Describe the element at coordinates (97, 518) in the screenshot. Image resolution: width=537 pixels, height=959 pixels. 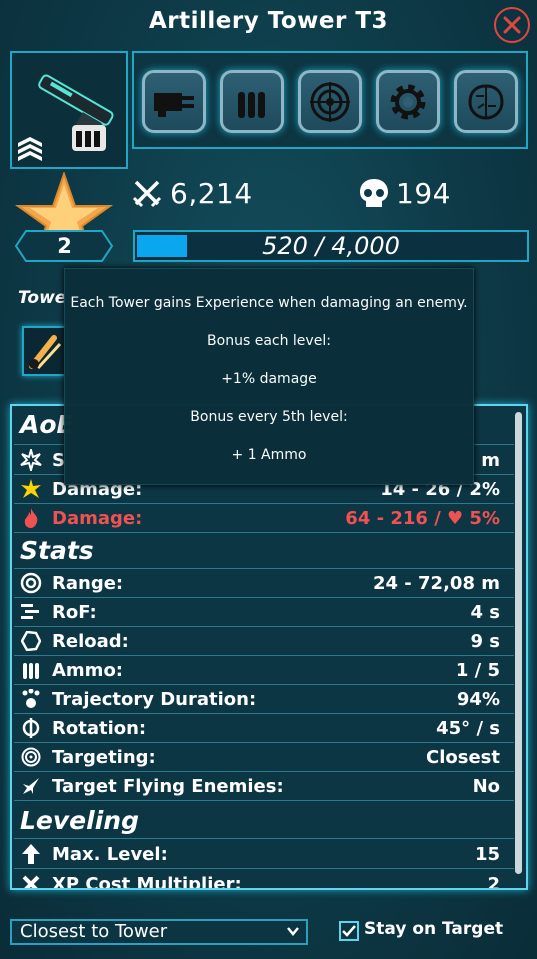
I see `fire-damage-label: Damage:` at that location.